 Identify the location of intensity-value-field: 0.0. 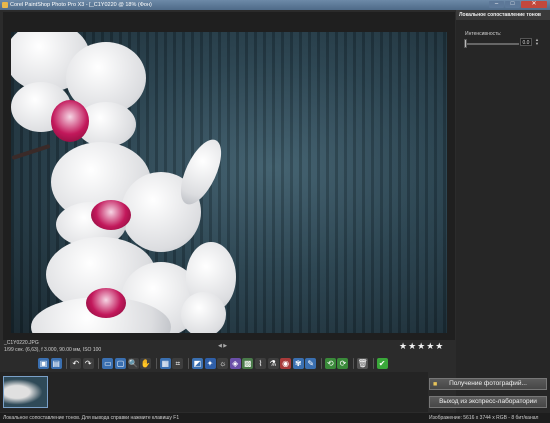
(526, 42).